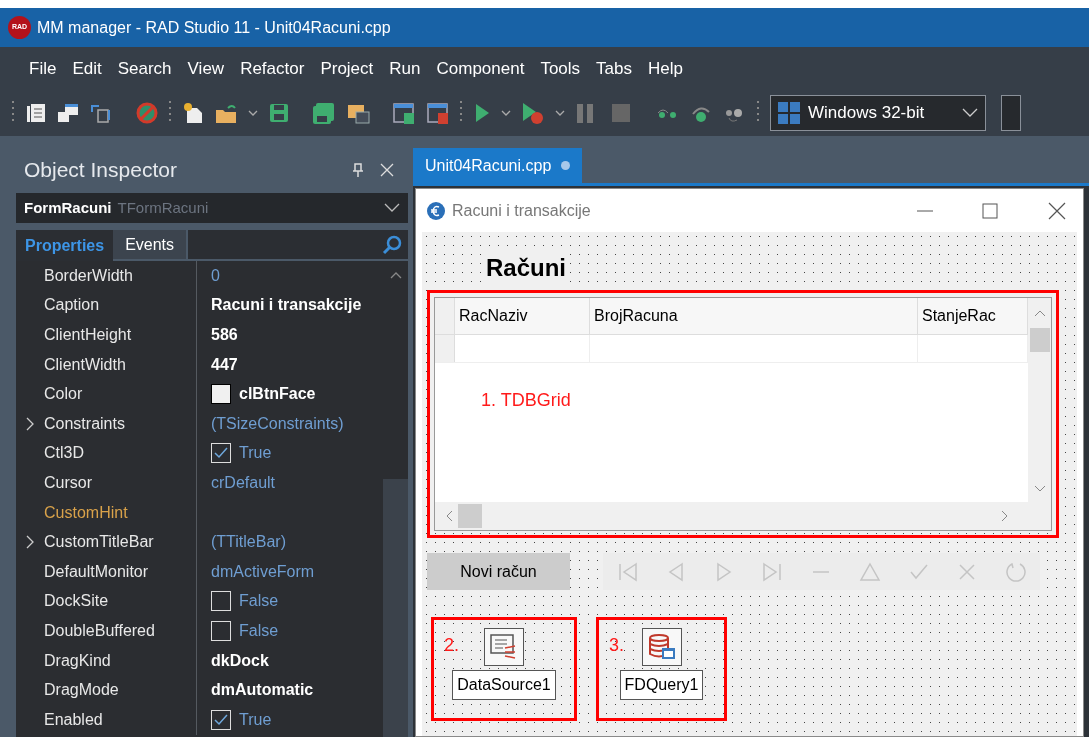 Image resolution: width=1089 pixels, height=737 pixels. I want to click on horizontal-scrollbar, so click(743, 516).